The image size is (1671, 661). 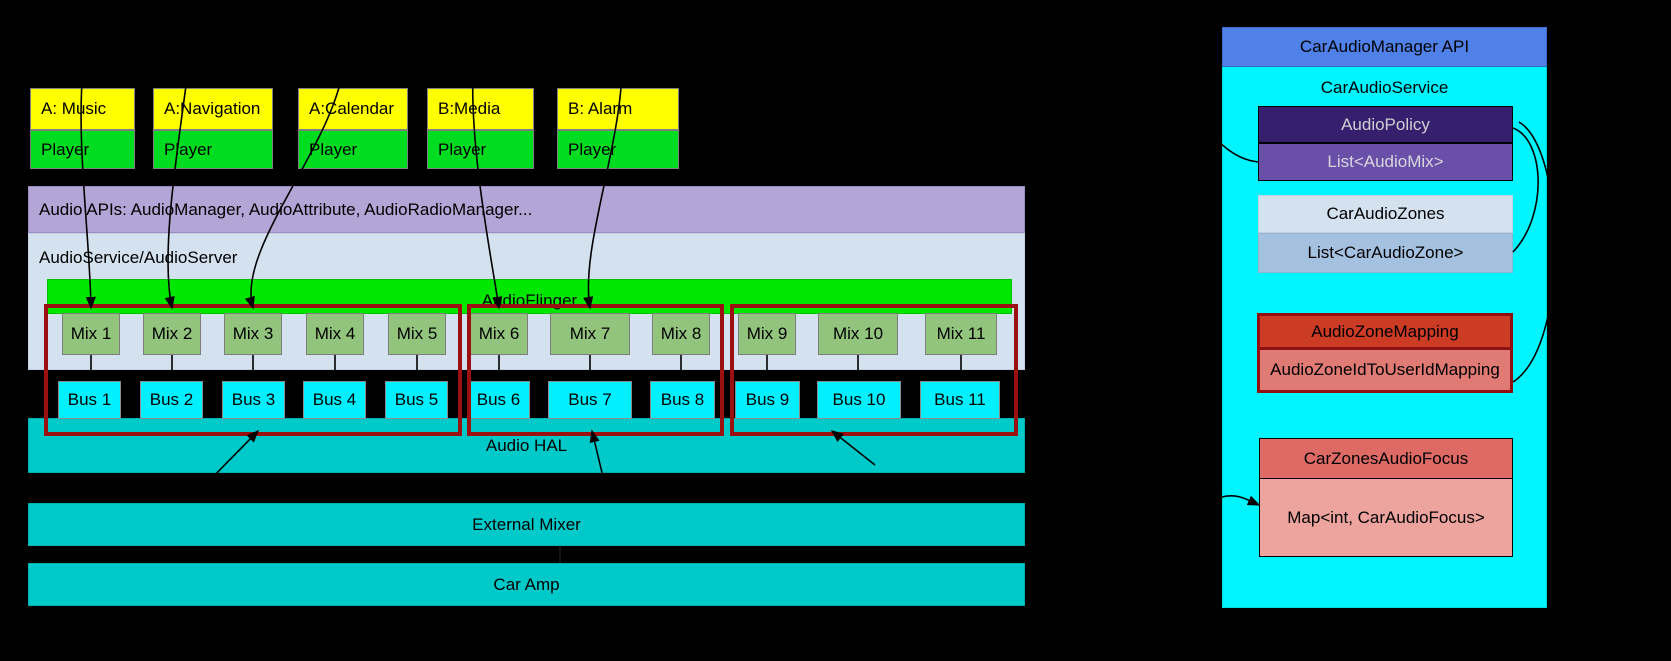 I want to click on app-player-4: Player, so click(x=618, y=149).